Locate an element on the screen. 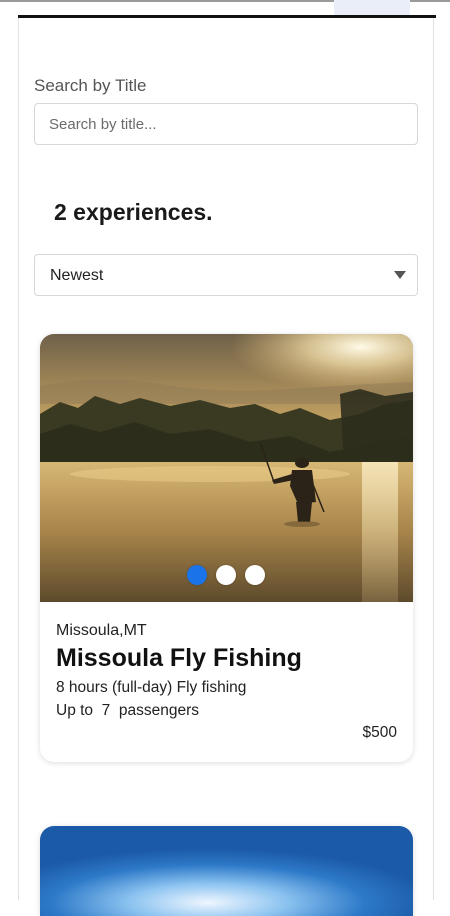  page-top-border is located at coordinates (227, 16).